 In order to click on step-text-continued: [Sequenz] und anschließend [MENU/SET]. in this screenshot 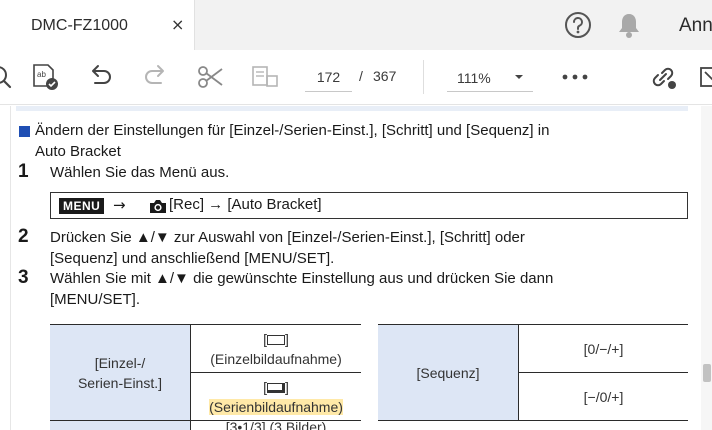, I will do `click(192, 258)`.